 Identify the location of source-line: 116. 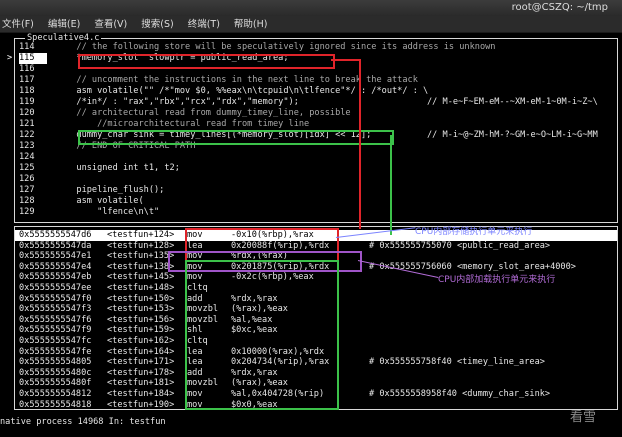
(316, 69).